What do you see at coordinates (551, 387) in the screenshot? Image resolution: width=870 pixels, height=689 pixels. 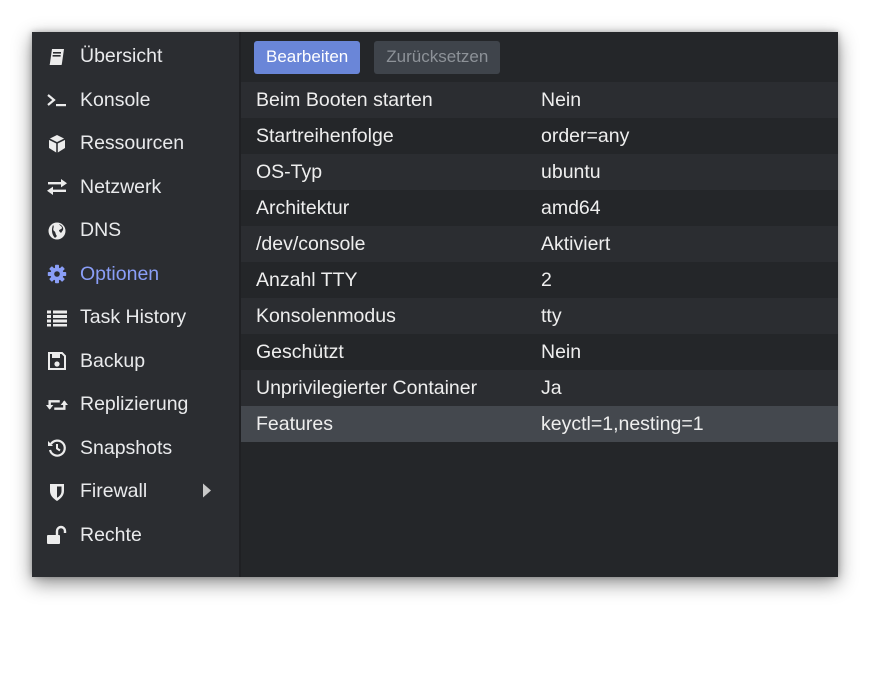 I see `option-value: Ja` at bounding box center [551, 387].